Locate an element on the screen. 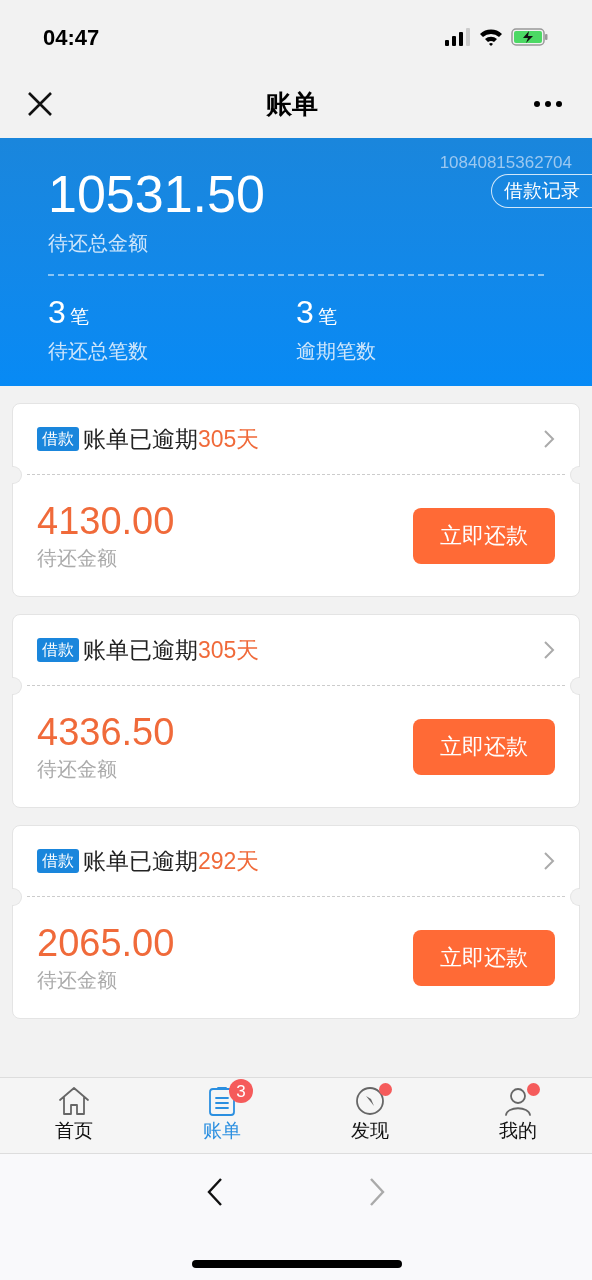  battery-icon is located at coordinates (530, 37).